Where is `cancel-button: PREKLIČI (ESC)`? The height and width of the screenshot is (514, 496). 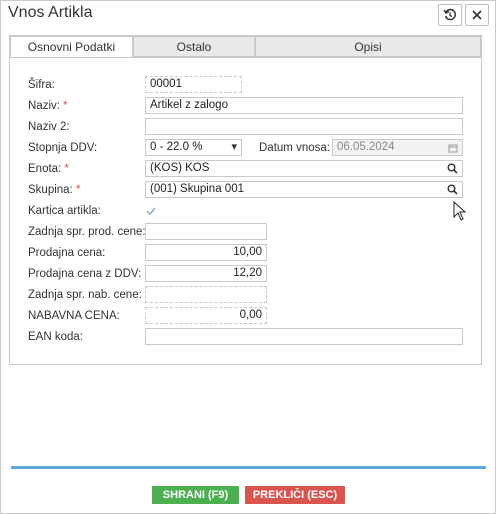 cancel-button: PREKLIČI (ESC) is located at coordinates (295, 495).